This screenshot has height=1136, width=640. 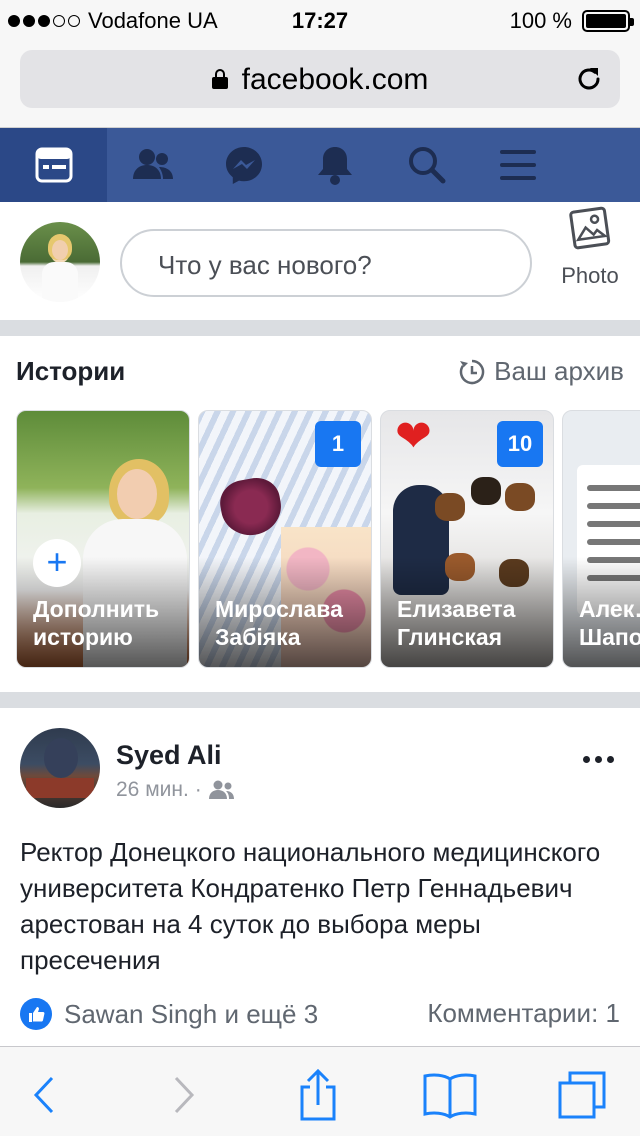 I want to click on search-tab, so click(x=426, y=165).